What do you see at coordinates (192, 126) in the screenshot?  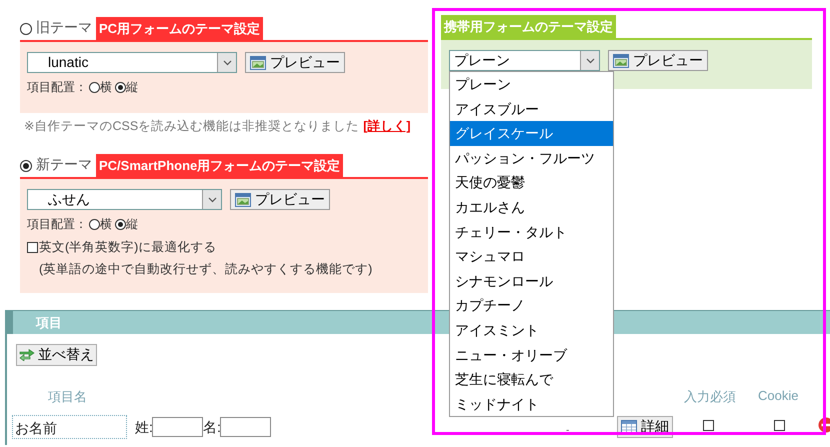 I see `notice-text: ※自作テーマのCSSを読み込む機能は非推奨となりました` at bounding box center [192, 126].